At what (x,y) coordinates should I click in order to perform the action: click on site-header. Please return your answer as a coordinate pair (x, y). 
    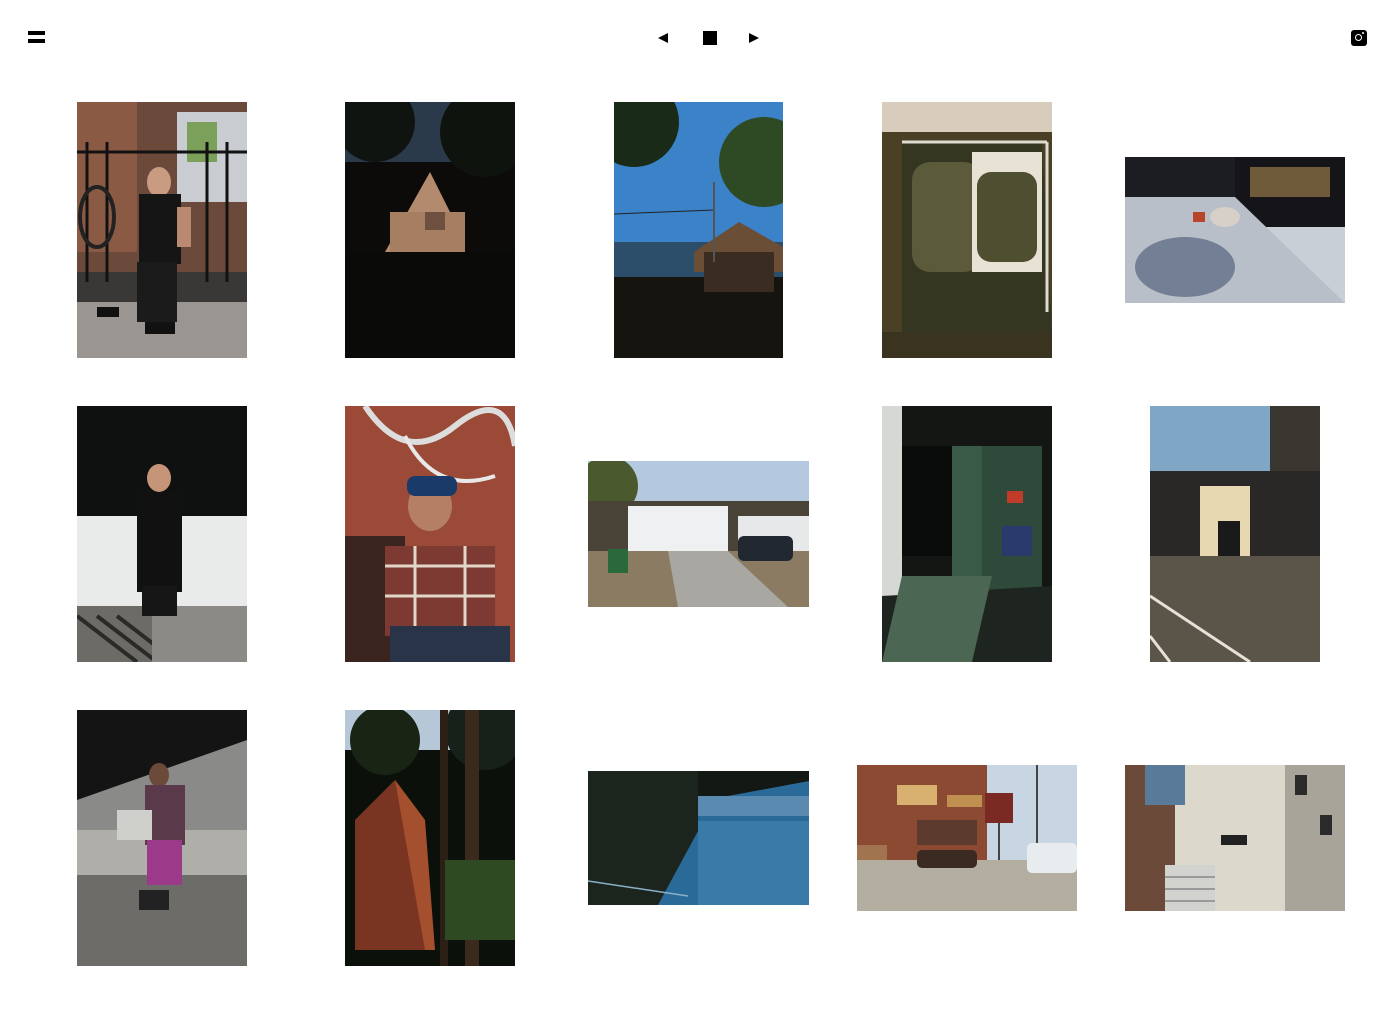
    Looking at the image, I should click on (699, 38).